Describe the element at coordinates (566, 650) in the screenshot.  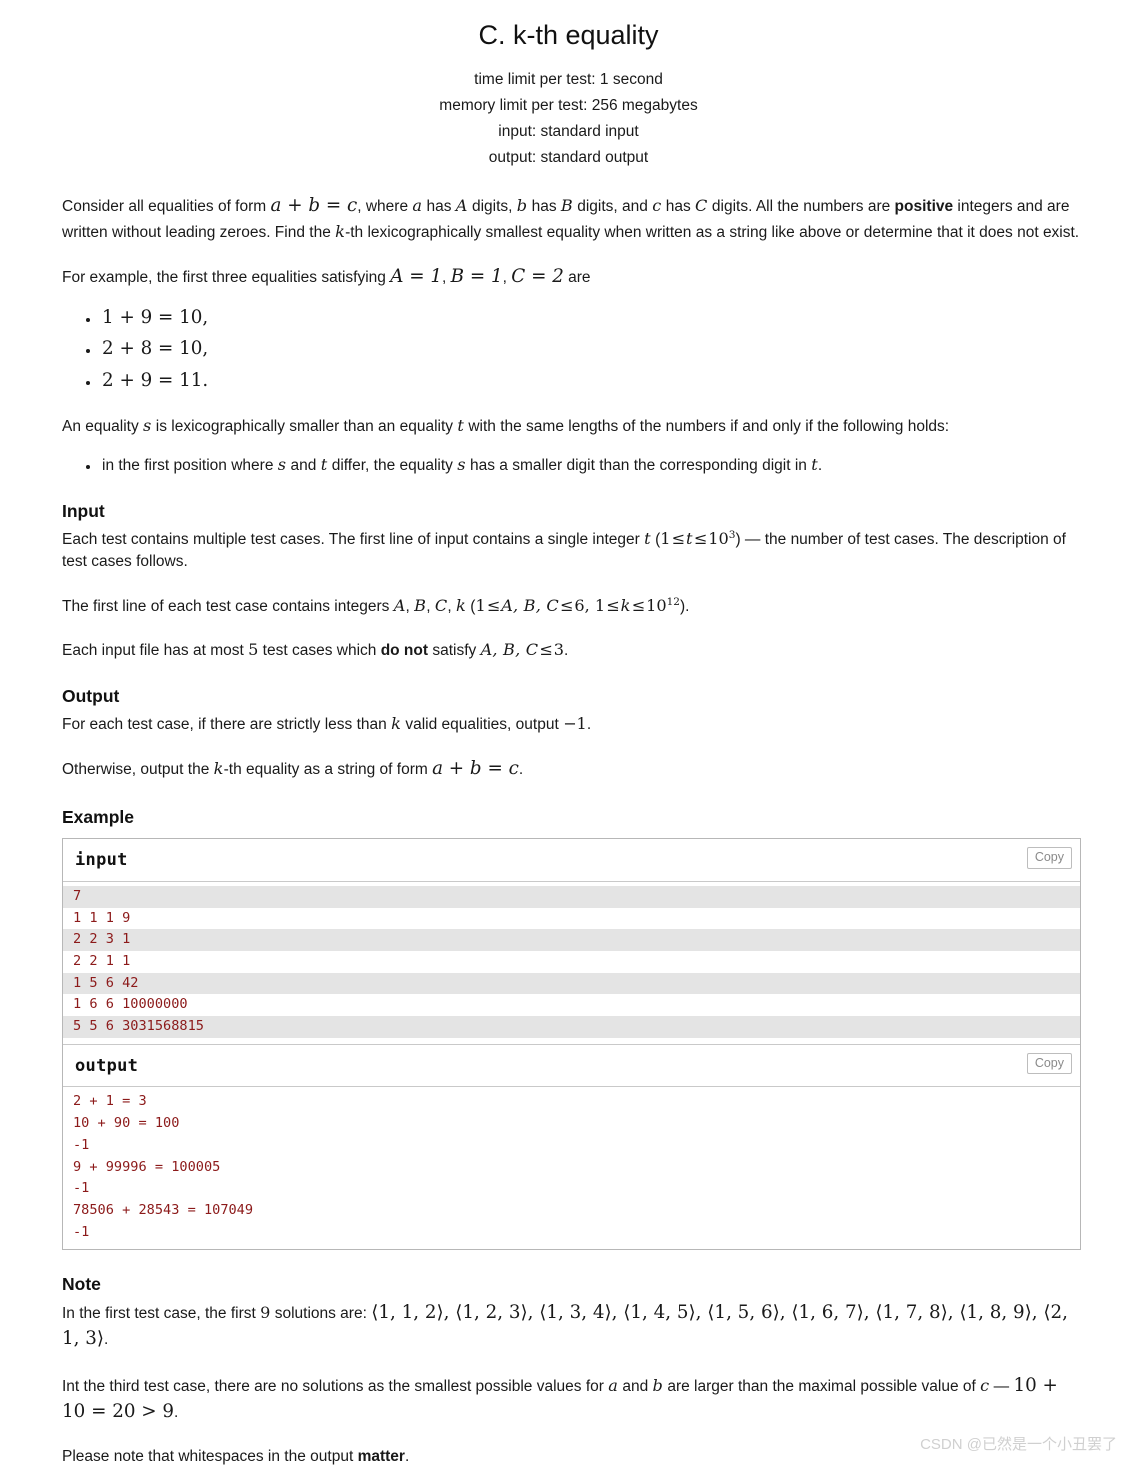
I see `inp-p3-d: .` at that location.